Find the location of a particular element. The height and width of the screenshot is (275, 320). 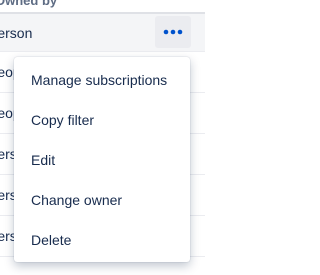

menu-item-delete: Delete is located at coordinates (102, 240).